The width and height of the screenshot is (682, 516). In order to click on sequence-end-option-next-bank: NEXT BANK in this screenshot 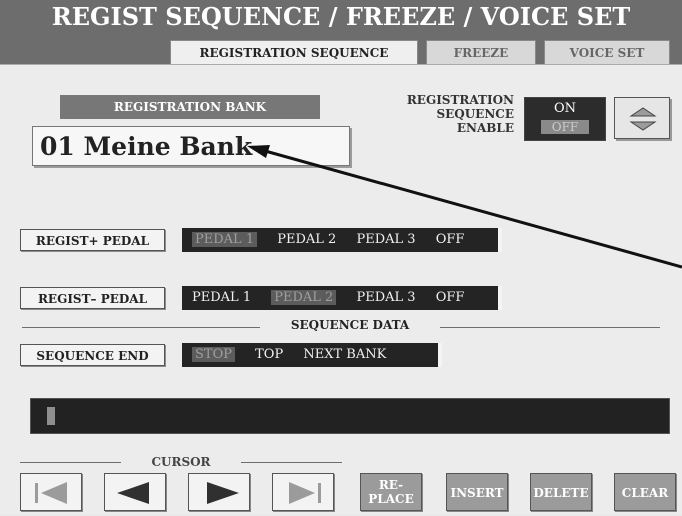, I will do `click(344, 354)`.